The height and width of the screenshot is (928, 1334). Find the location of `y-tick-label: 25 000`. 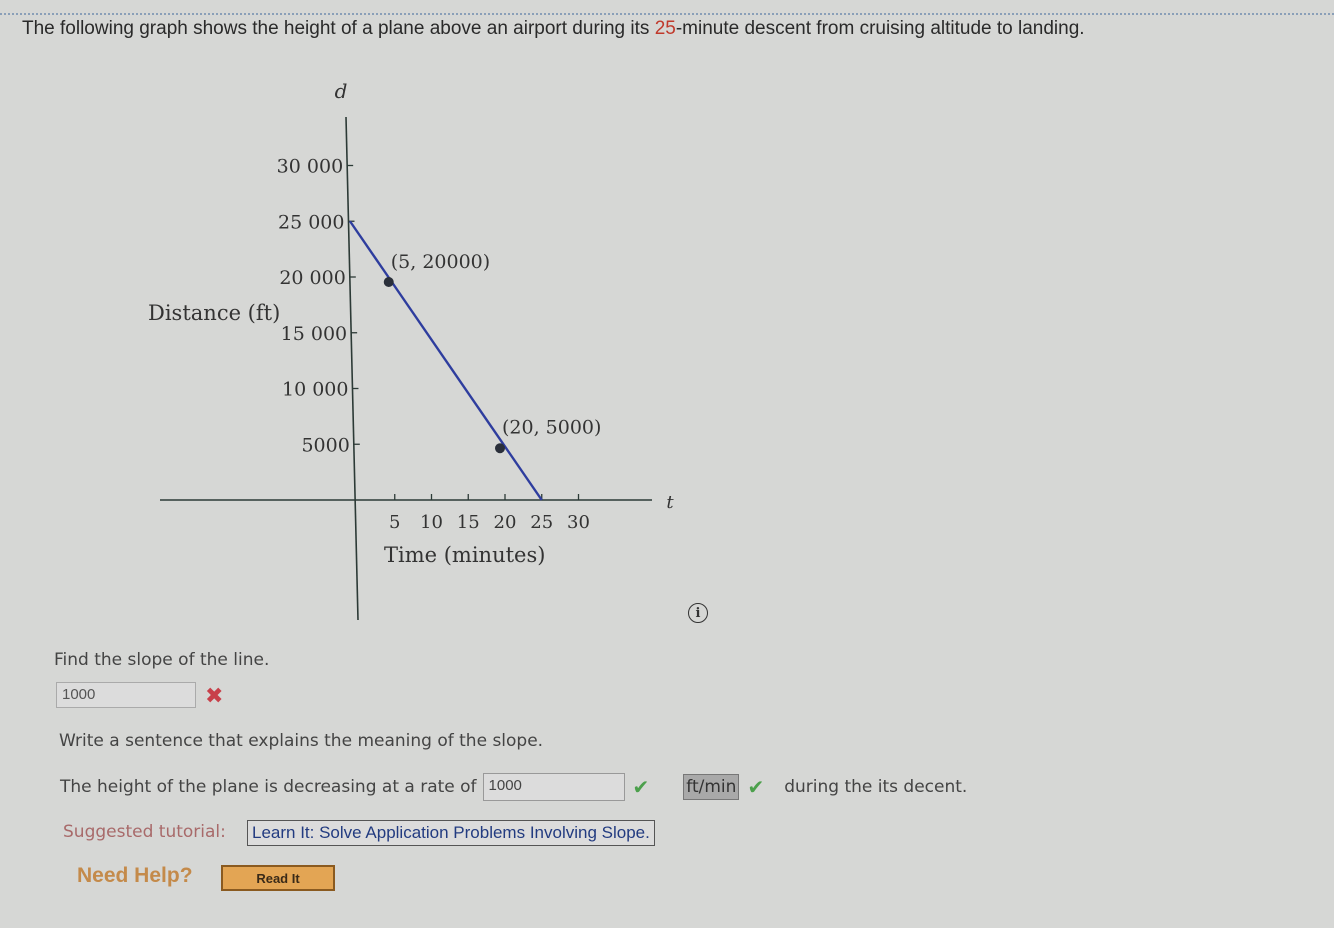

y-tick-label: 25 000 is located at coordinates (311, 222).